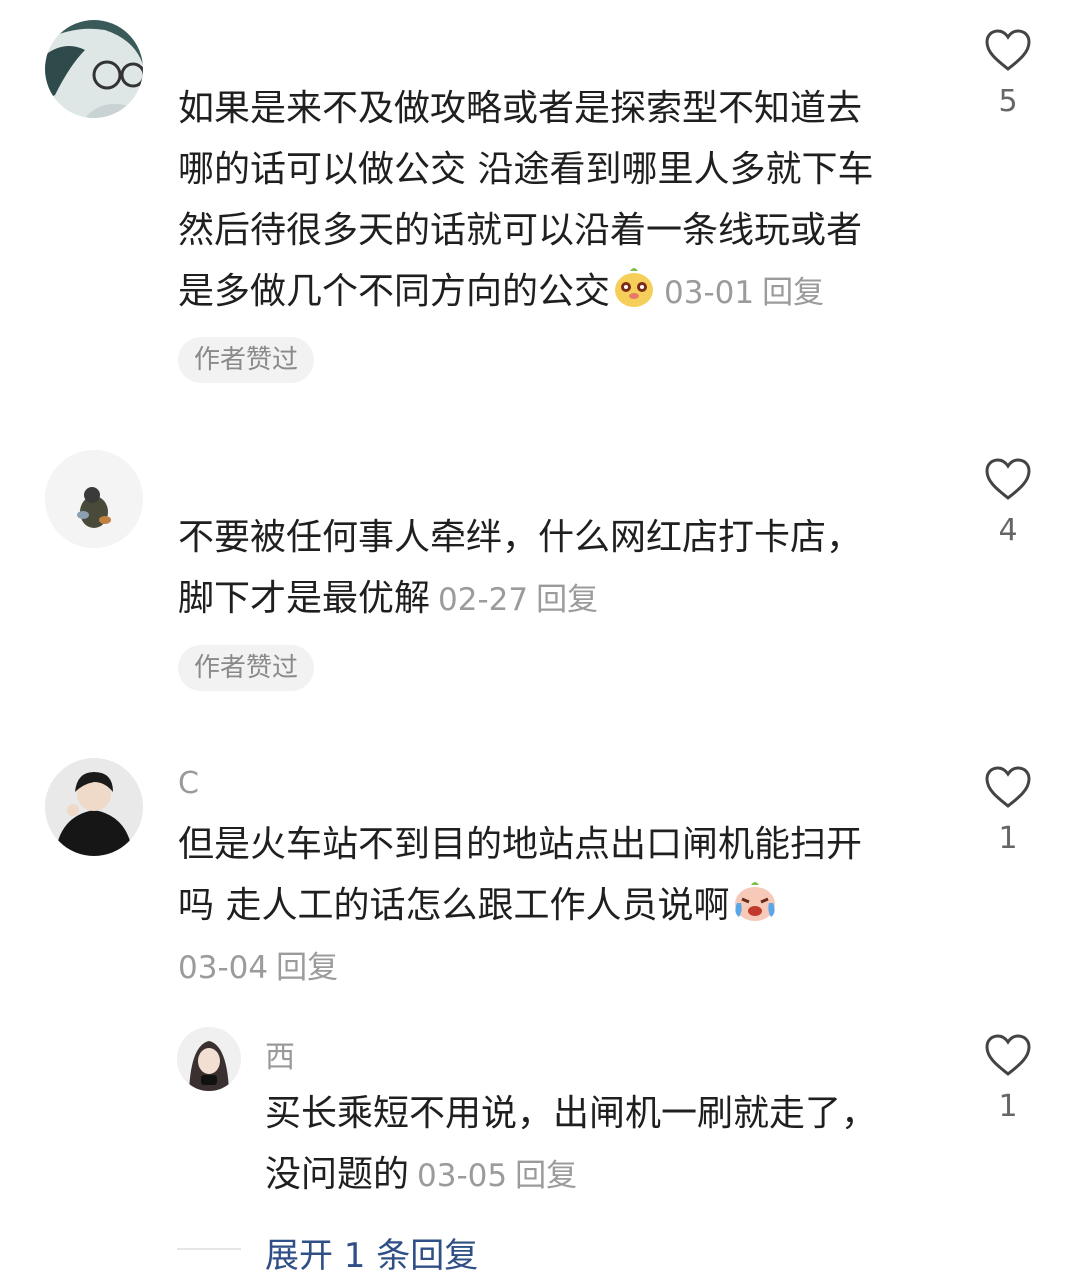  Describe the element at coordinates (371, 1252) in the screenshot. I see `expand-replies-button: 展开 1 条回复` at that location.